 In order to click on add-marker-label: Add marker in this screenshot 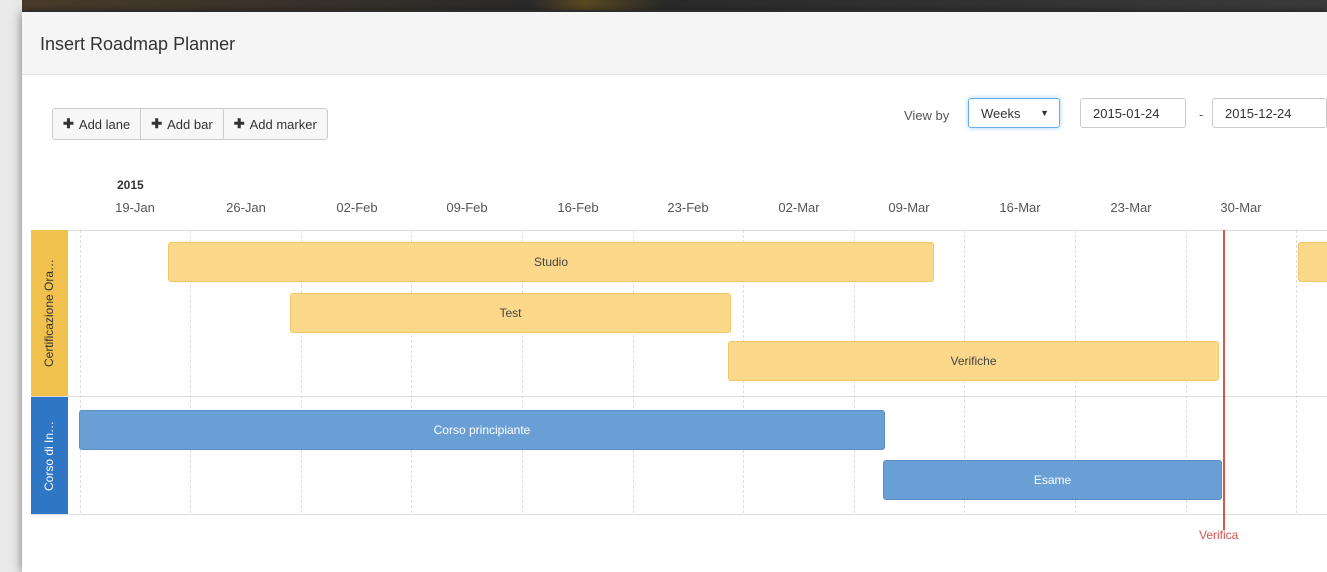, I will do `click(283, 124)`.